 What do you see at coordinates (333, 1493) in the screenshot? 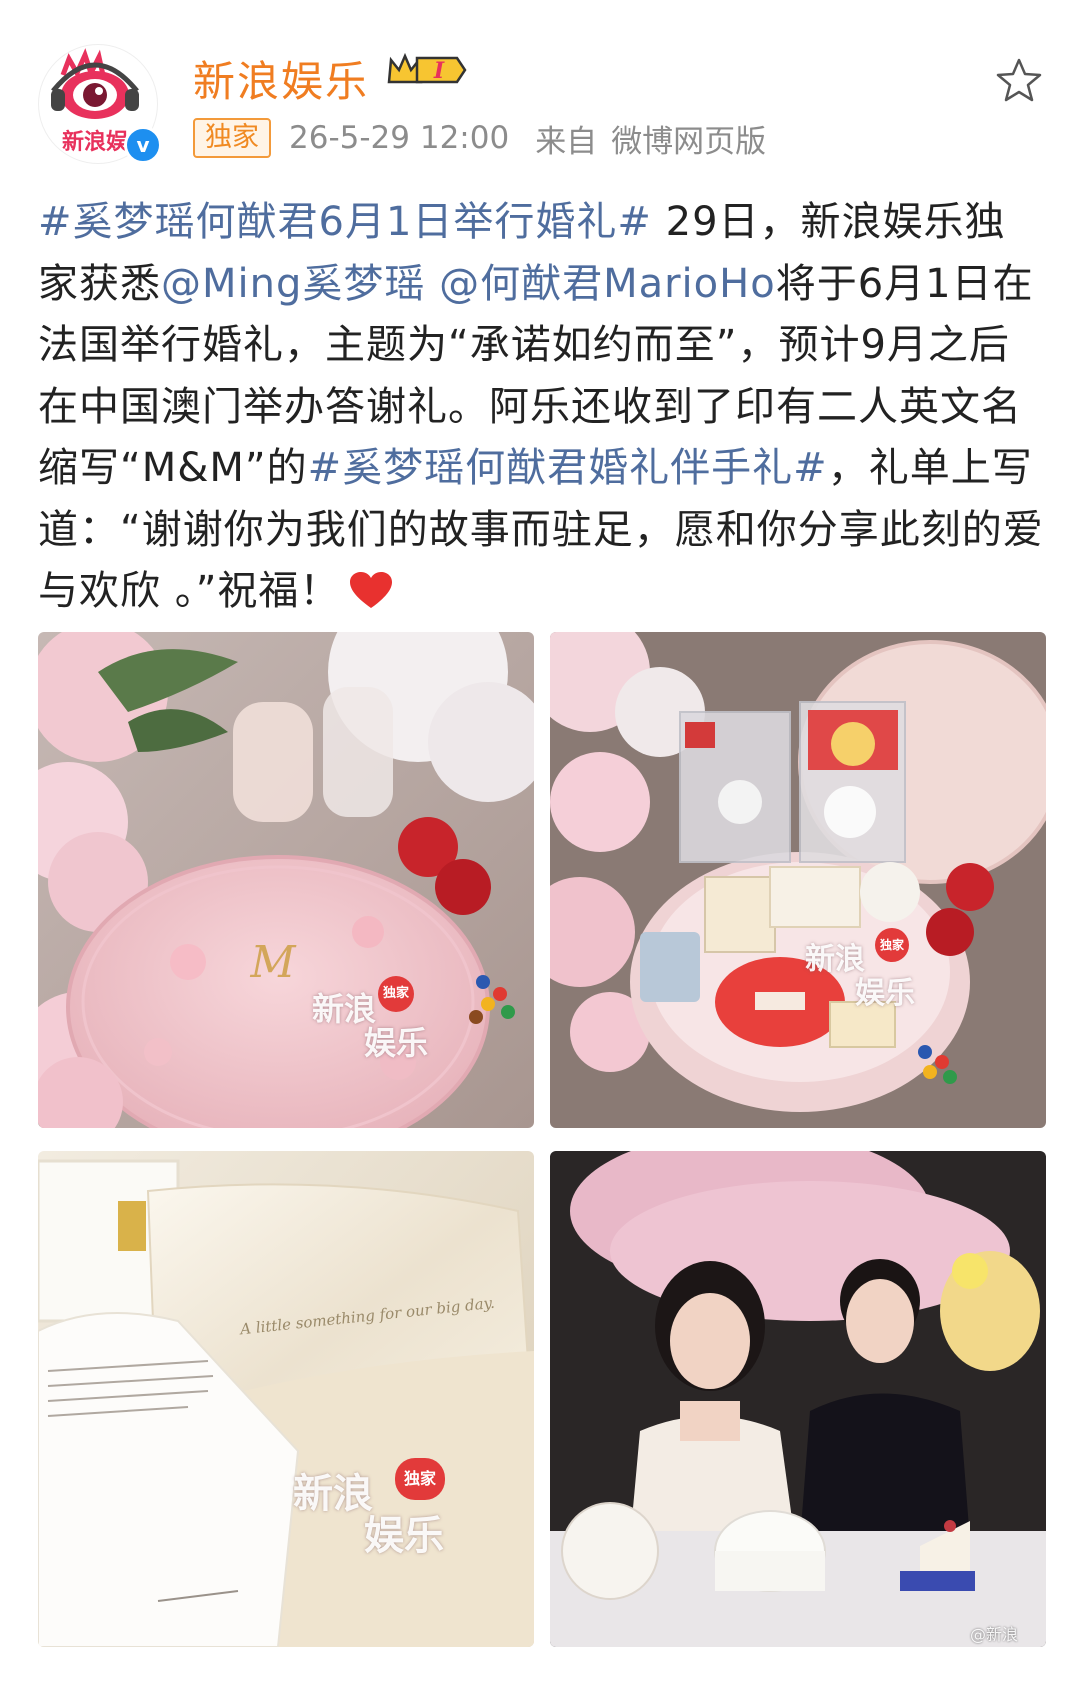
I see `watermark-text: 新浪` at bounding box center [333, 1493].